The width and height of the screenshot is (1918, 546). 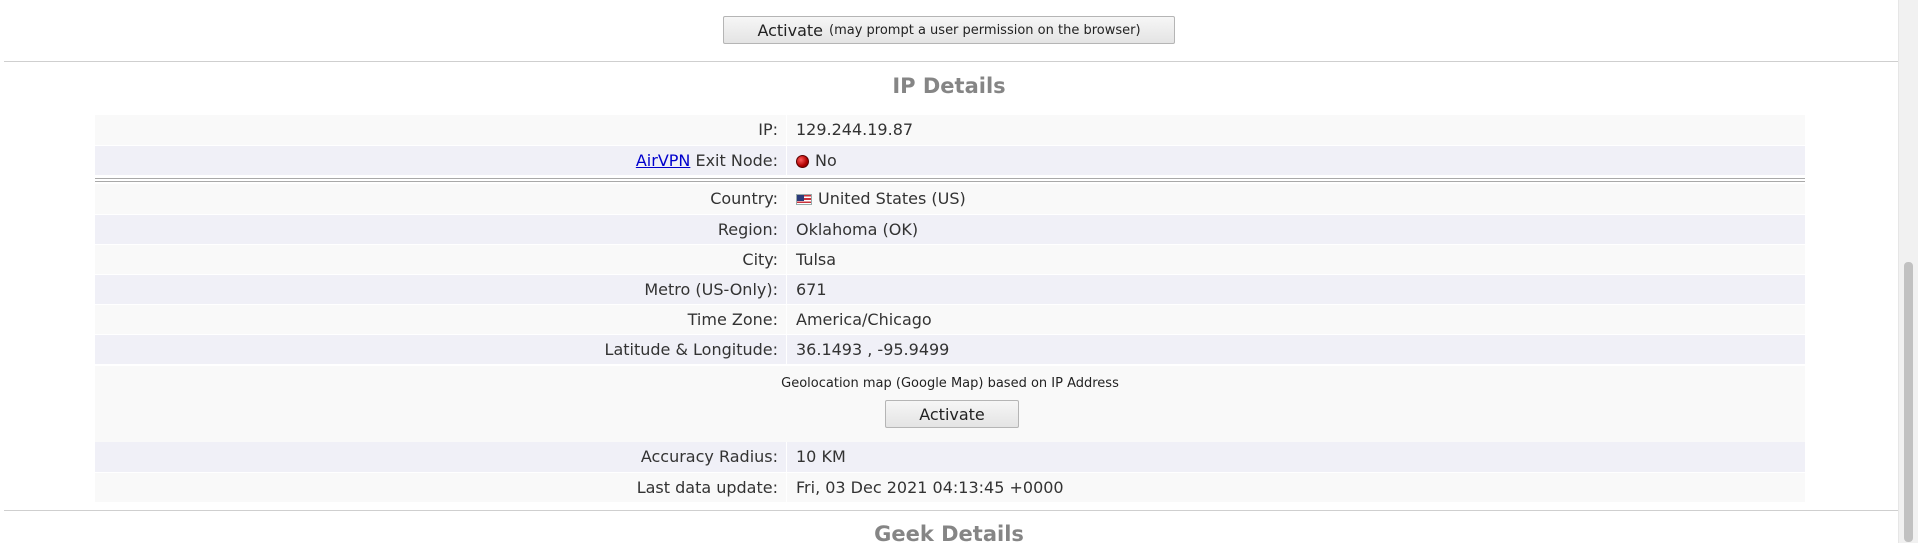 What do you see at coordinates (1296, 130) in the screenshot?
I see `ip-value: 129.244.19.87` at bounding box center [1296, 130].